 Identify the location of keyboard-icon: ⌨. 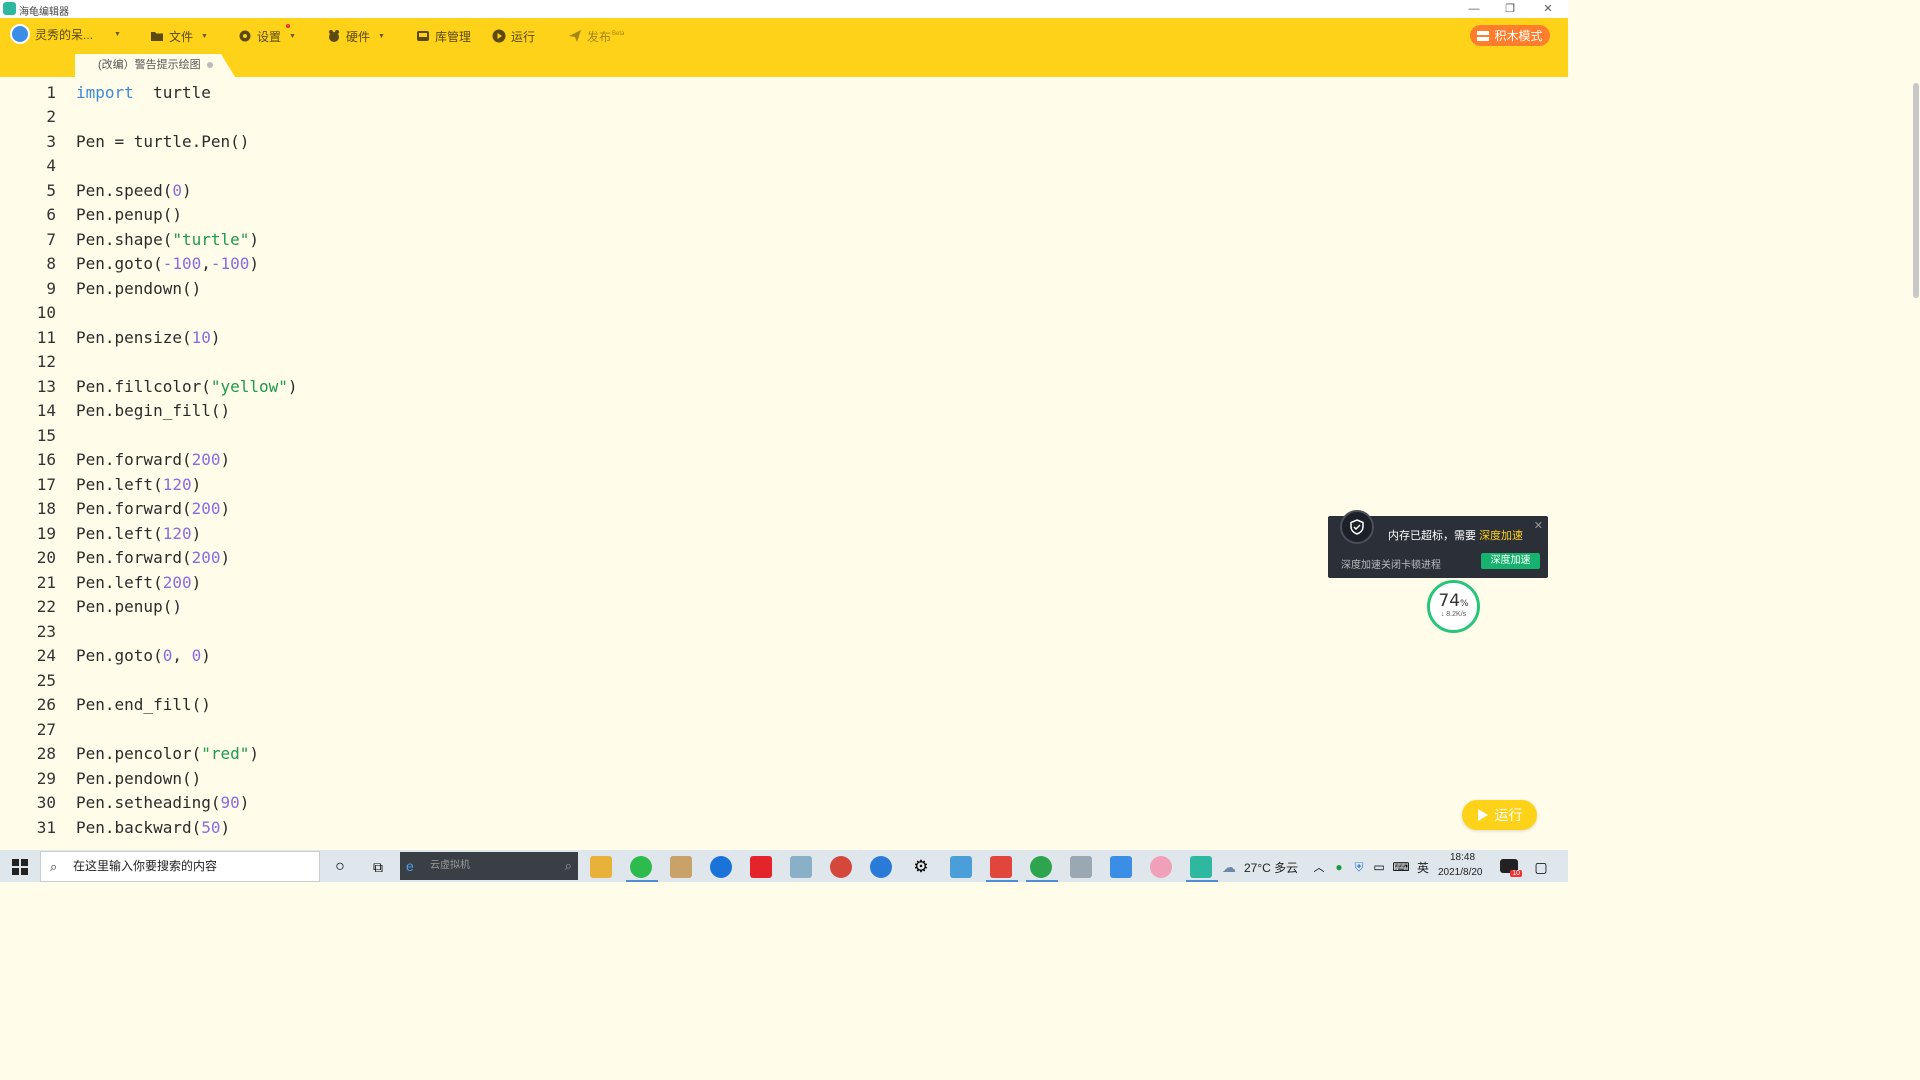
(1401, 867).